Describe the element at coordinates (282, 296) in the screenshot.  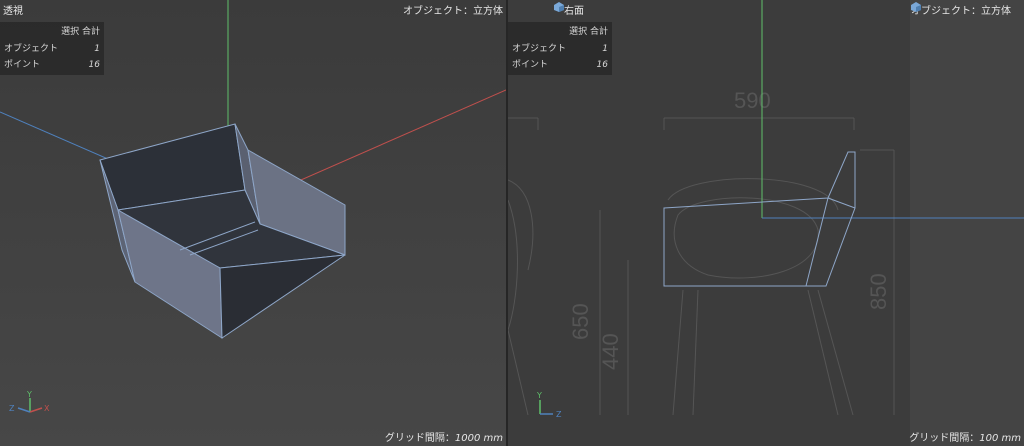
I see `mesh-front-bottom-face` at that location.